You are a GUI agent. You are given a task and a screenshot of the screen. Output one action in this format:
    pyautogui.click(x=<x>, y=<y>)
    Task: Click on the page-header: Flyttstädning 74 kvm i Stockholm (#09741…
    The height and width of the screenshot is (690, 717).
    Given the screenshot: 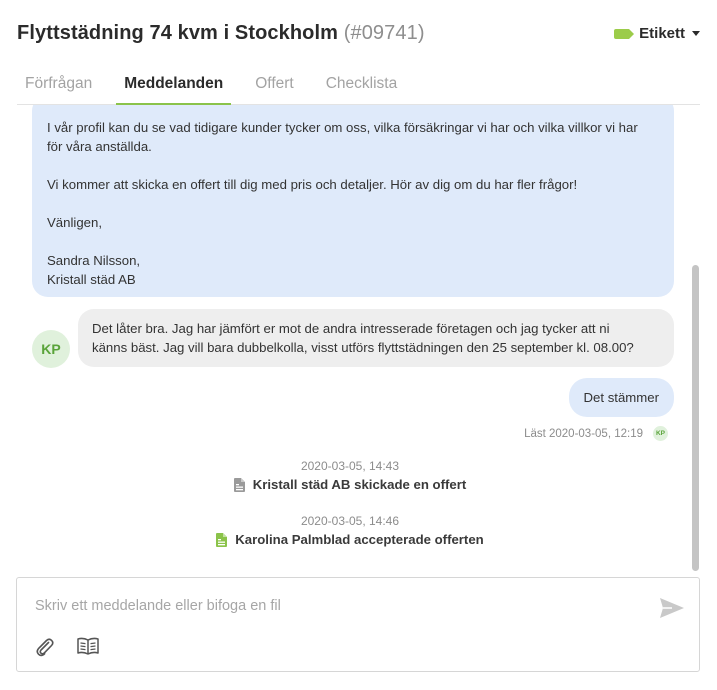 What is the action you would take?
    pyautogui.click(x=358, y=36)
    